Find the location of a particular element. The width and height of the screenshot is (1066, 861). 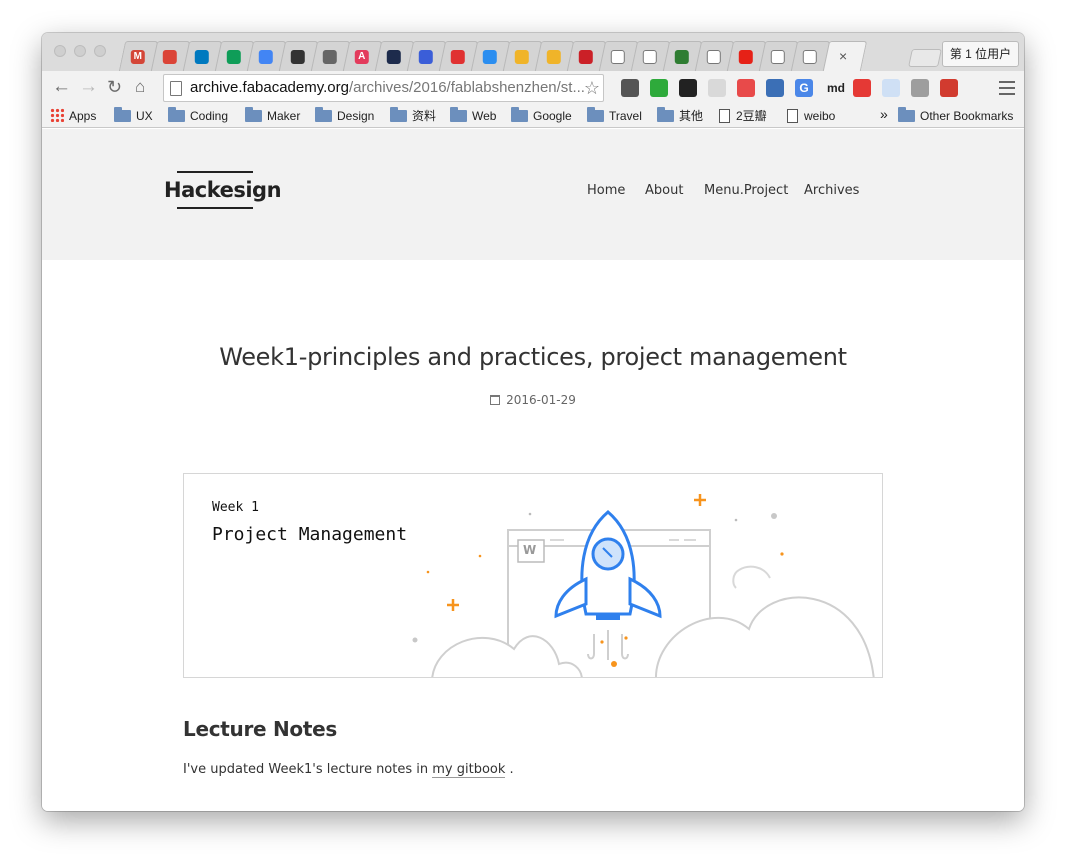

qr-code-icon is located at coordinates (688, 88).